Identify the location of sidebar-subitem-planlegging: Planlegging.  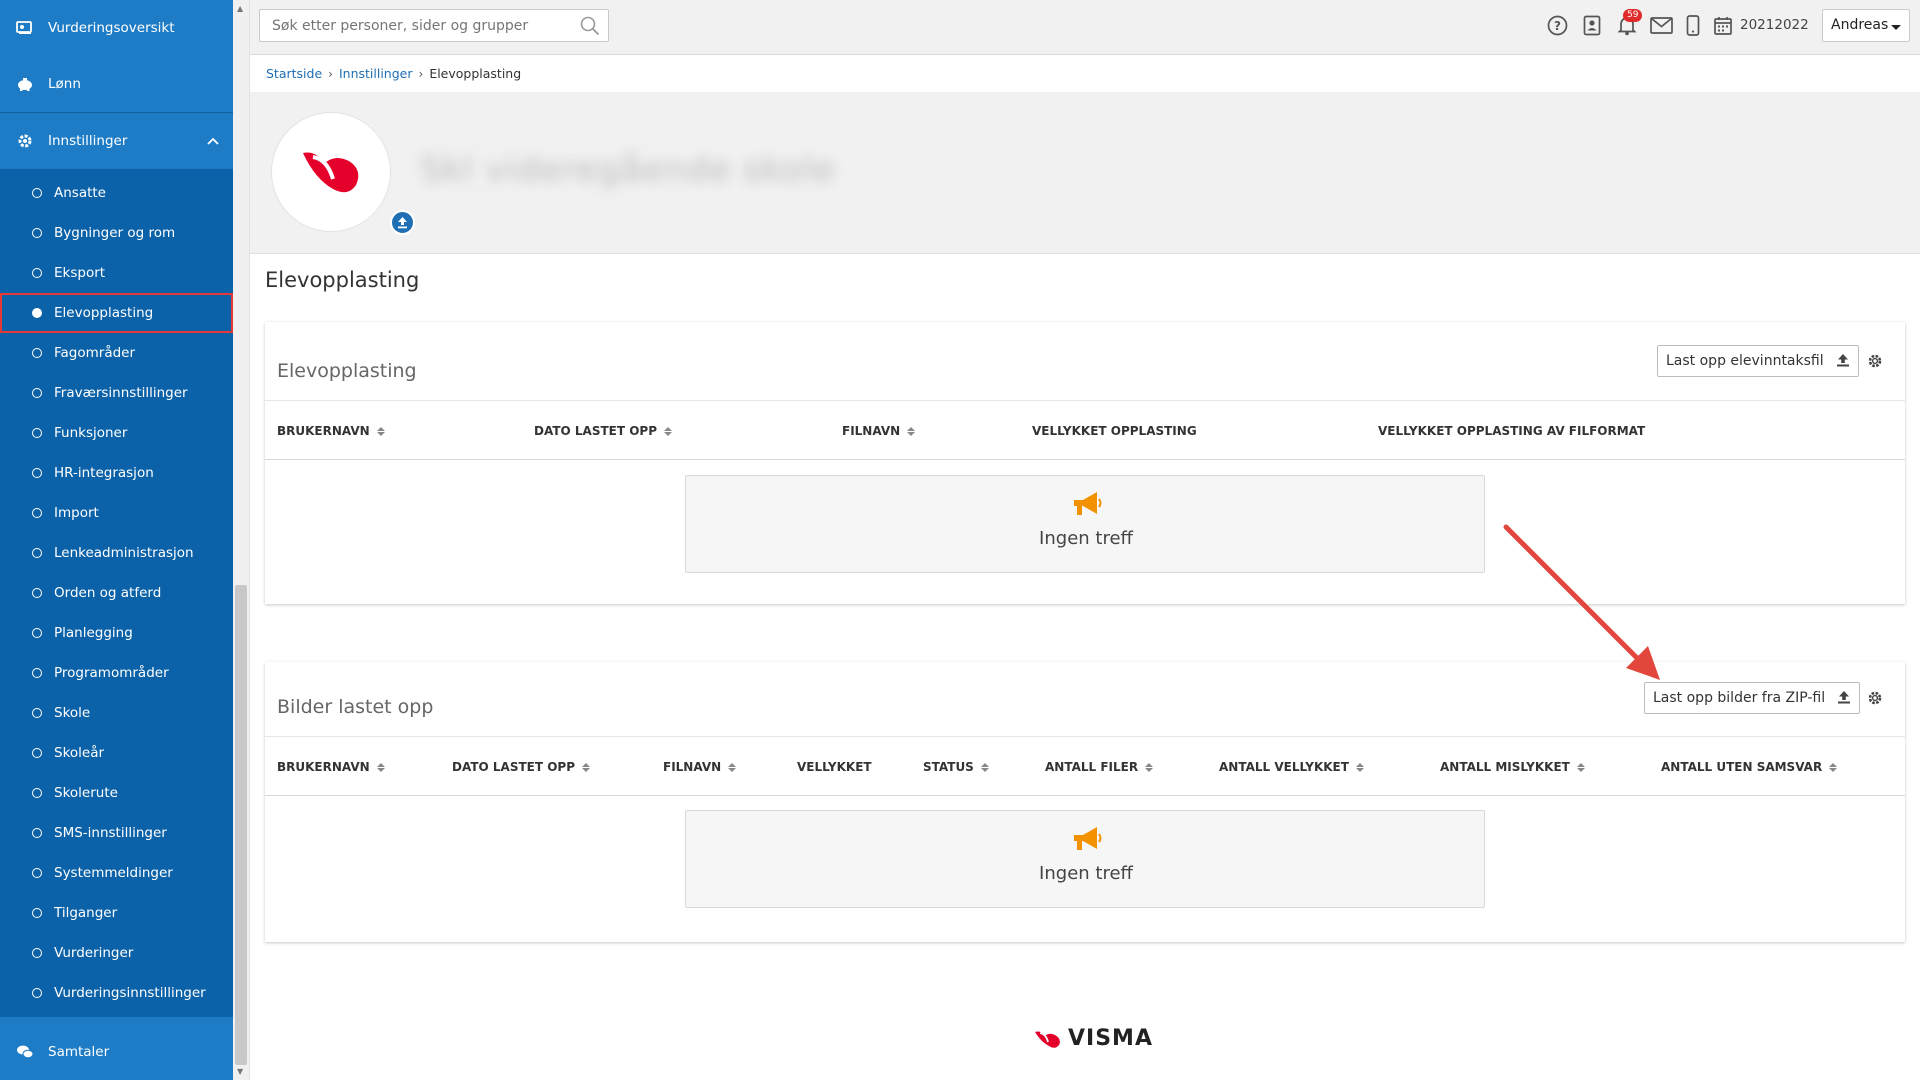
(116, 633).